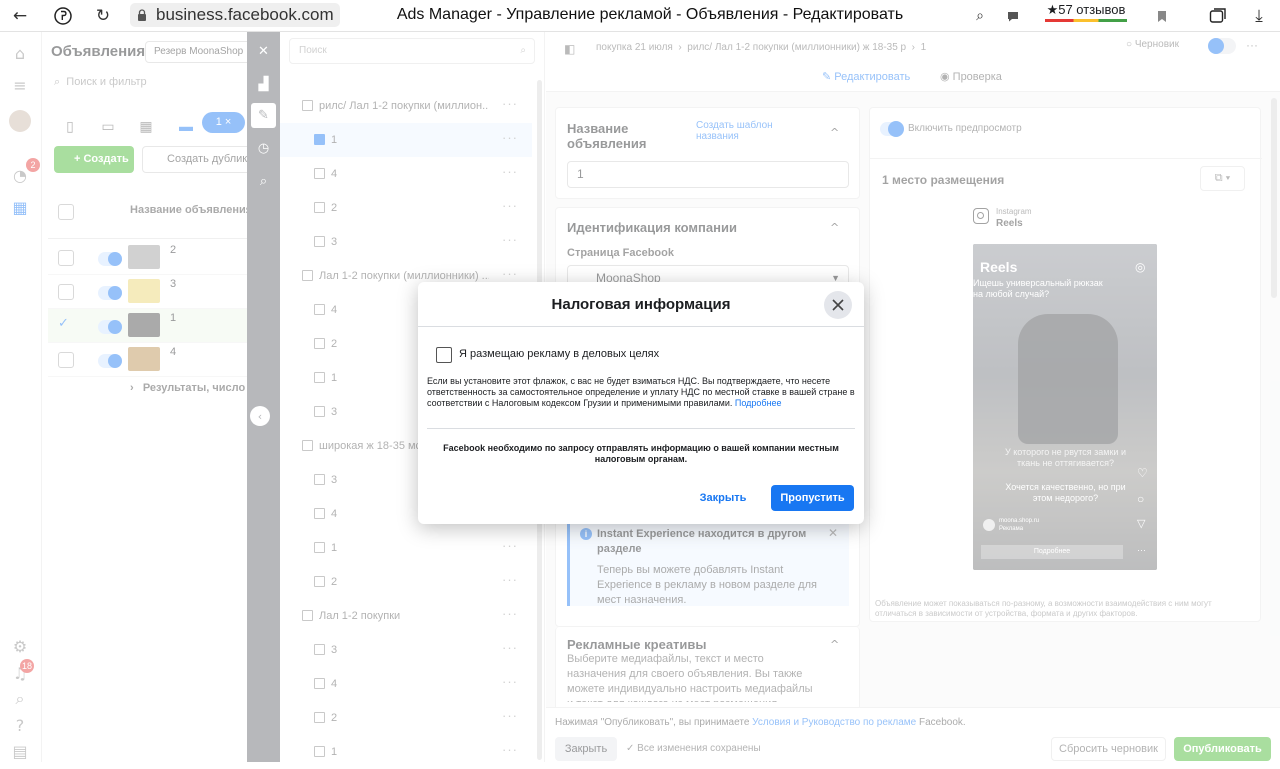 Image resolution: width=1280 pixels, height=769 pixels. Describe the element at coordinates (186, 126) in the screenshot. I see `ads-tab-icon: ▬` at that location.